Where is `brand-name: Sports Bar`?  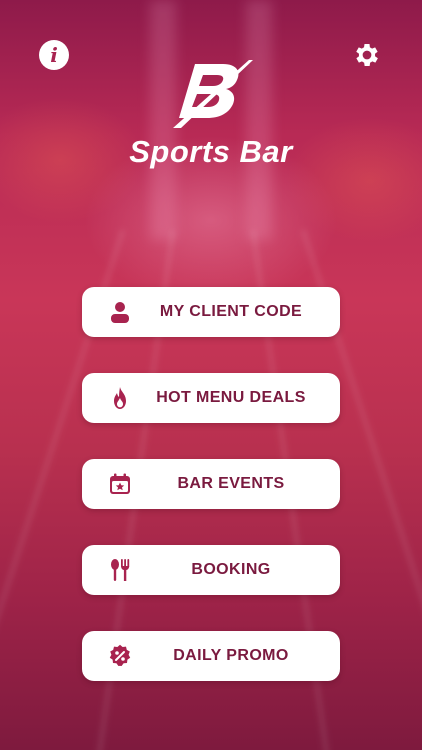 brand-name: Sports Bar is located at coordinates (211, 151).